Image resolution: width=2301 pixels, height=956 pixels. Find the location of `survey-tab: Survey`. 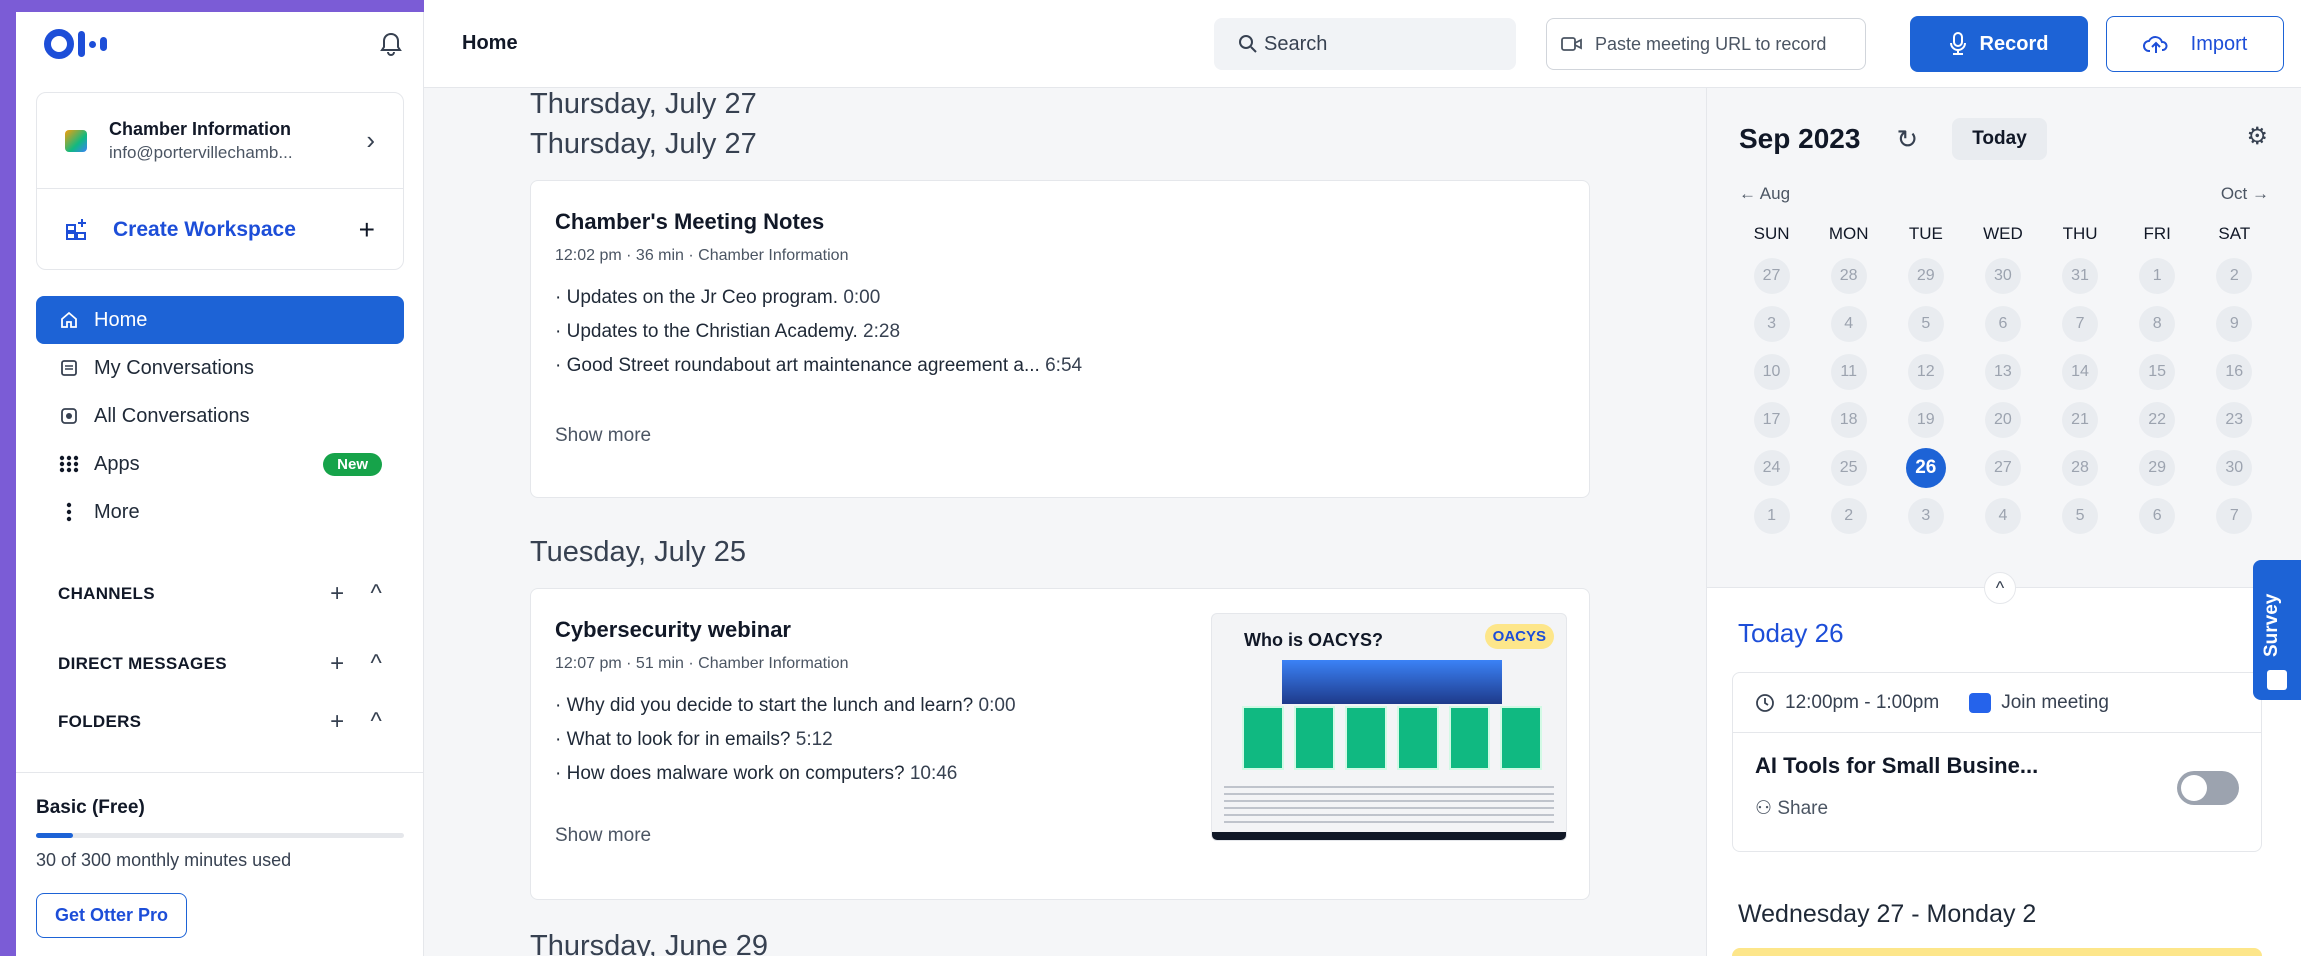

survey-tab: Survey is located at coordinates (2277, 630).